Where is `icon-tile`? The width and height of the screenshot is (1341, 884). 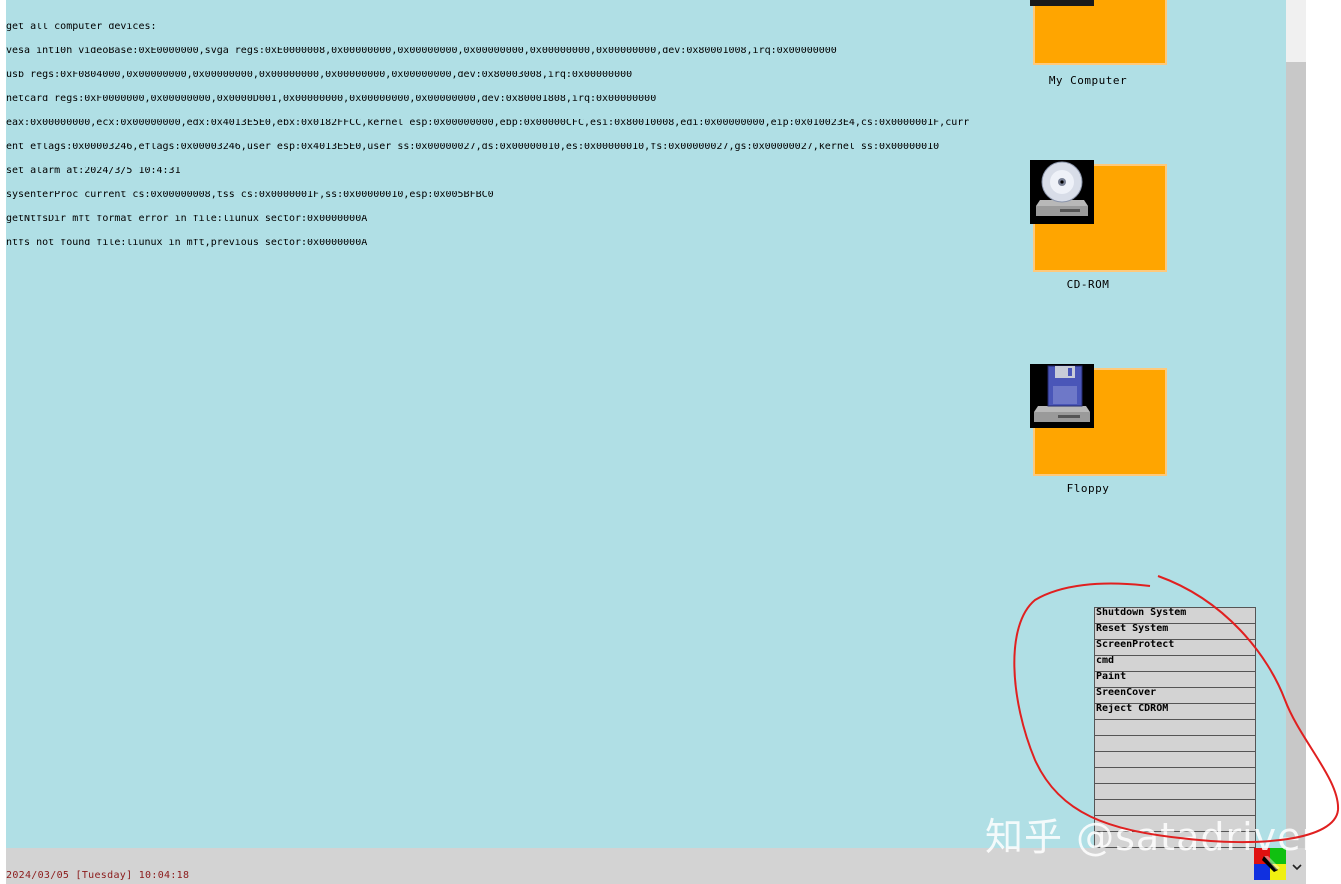 icon-tile is located at coordinates (1100, 31).